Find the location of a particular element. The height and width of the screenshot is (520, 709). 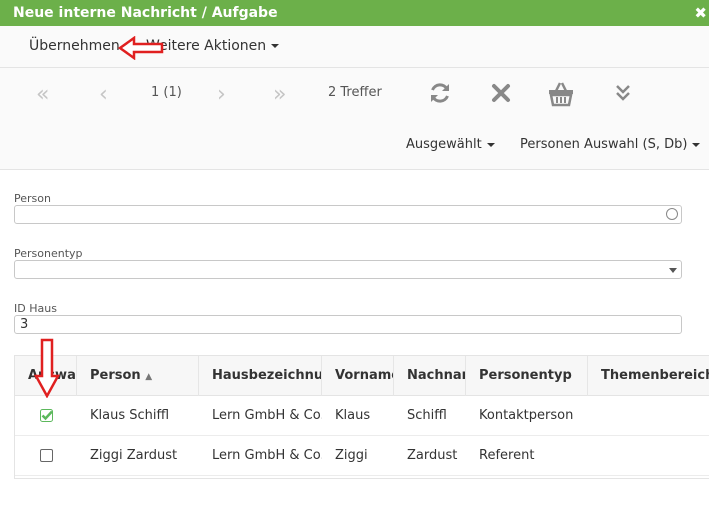

column-header-house: Hausbezeichnung is located at coordinates (260, 376).